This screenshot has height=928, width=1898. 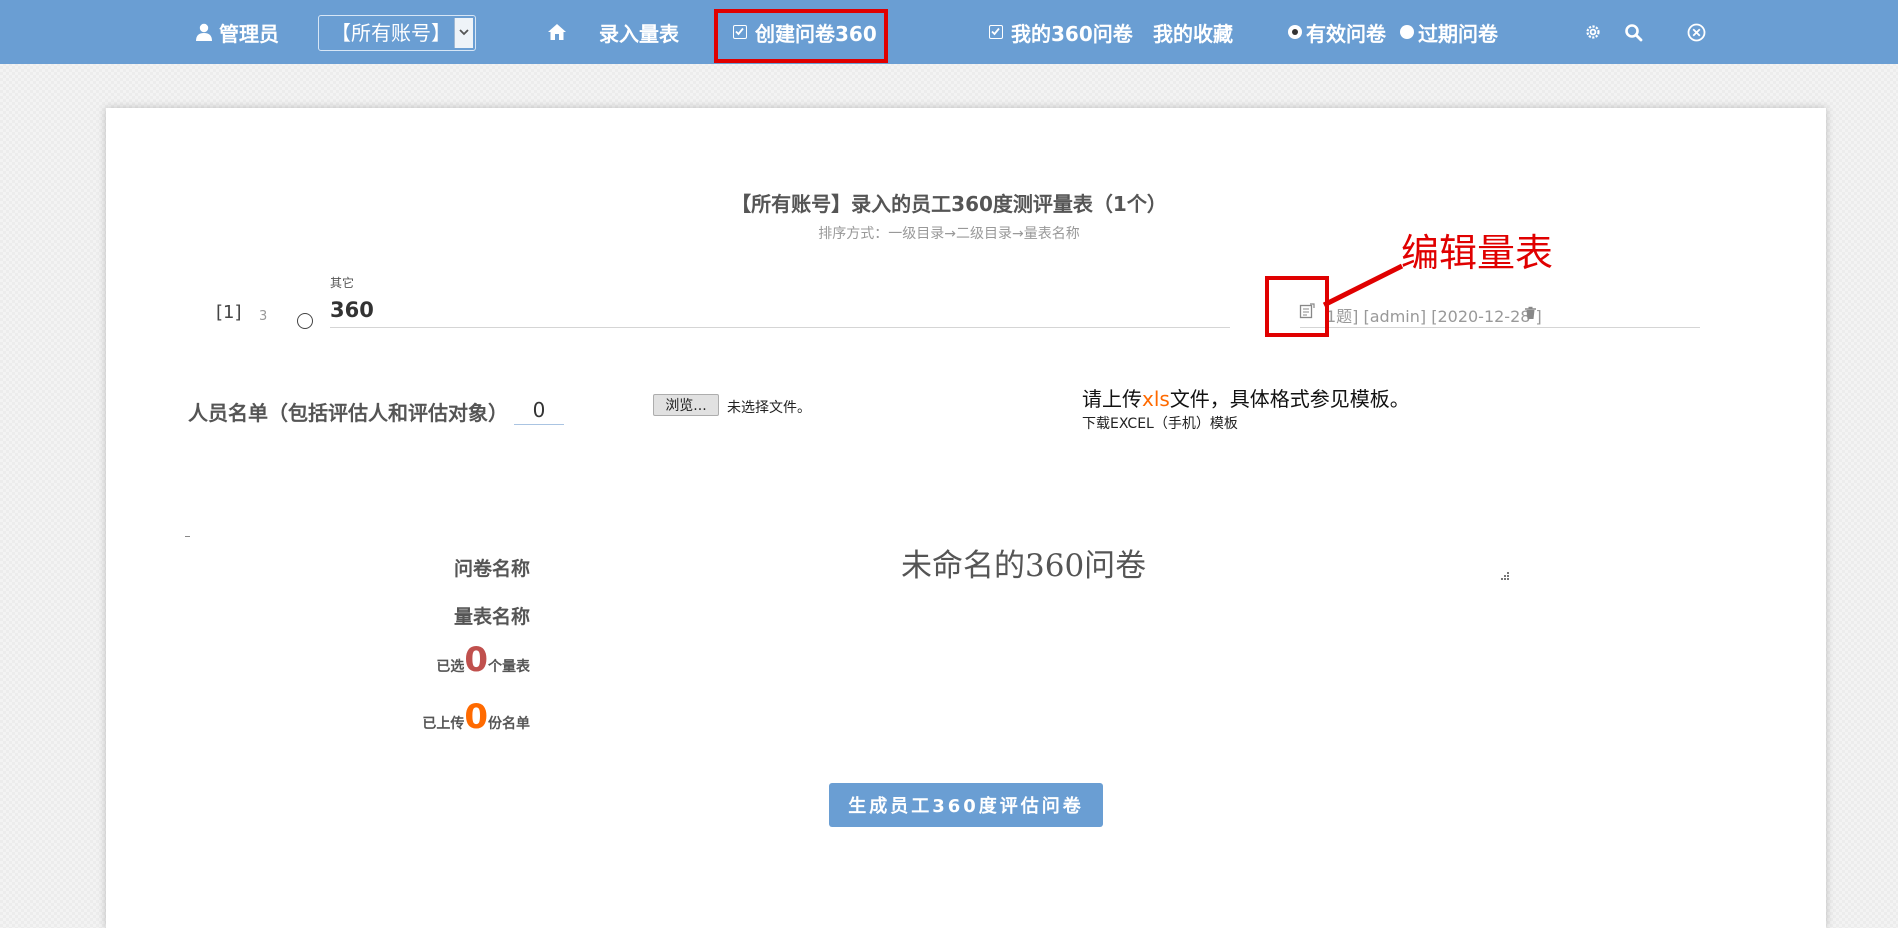 What do you see at coordinates (1156, 399) in the screenshot?
I see `upload-hint-ext: xls` at bounding box center [1156, 399].